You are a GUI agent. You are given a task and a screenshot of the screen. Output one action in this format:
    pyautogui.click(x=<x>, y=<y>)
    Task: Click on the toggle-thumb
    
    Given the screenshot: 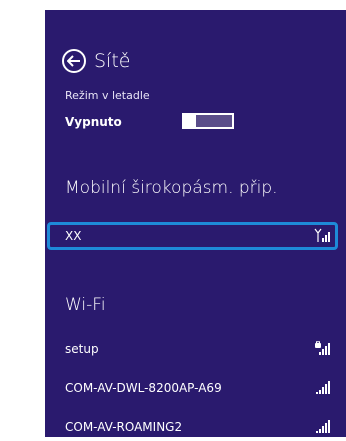 What is the action you would take?
    pyautogui.click(x=188, y=121)
    